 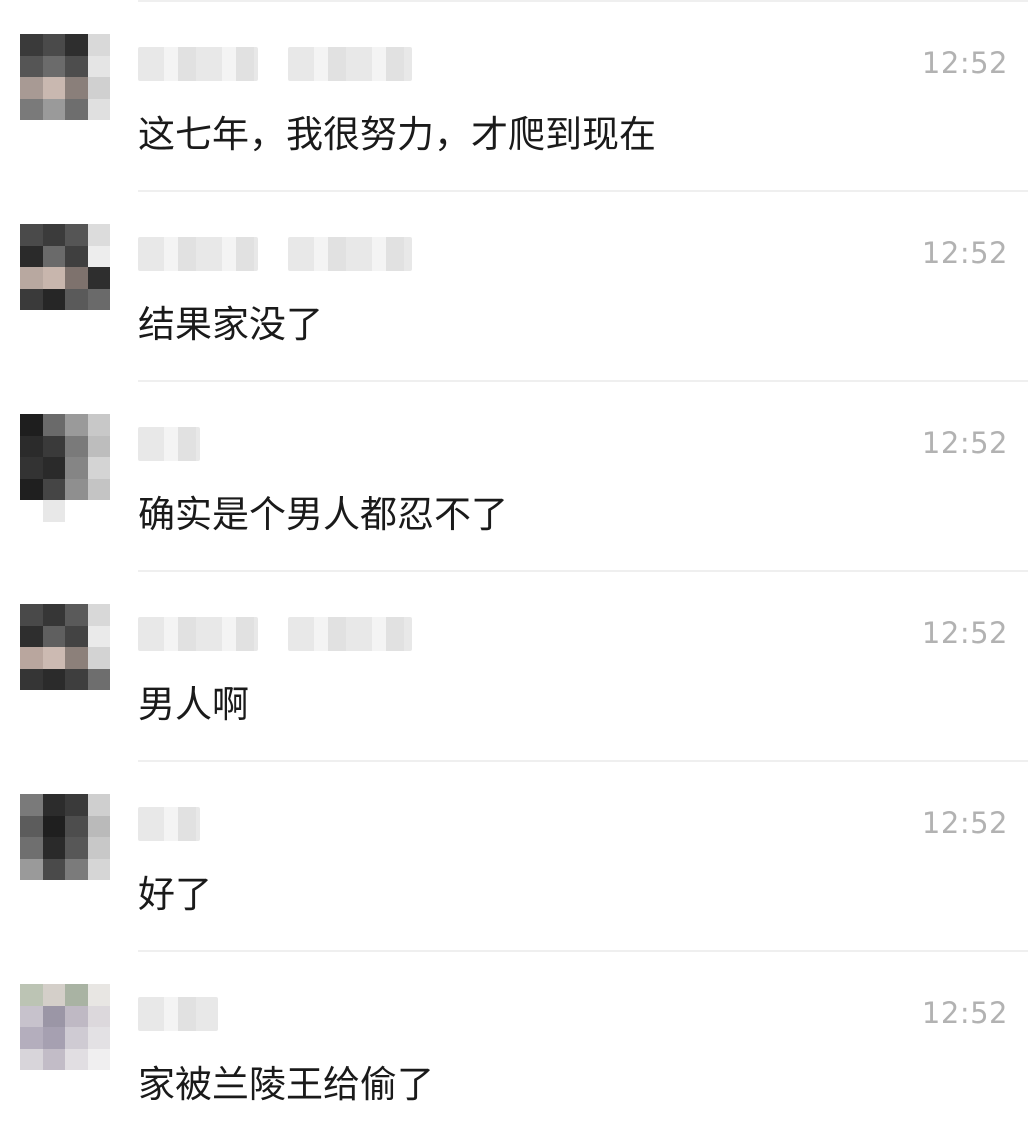 What do you see at coordinates (286, 1084) in the screenshot?
I see `message-text: 家被兰陵王给偷了` at bounding box center [286, 1084].